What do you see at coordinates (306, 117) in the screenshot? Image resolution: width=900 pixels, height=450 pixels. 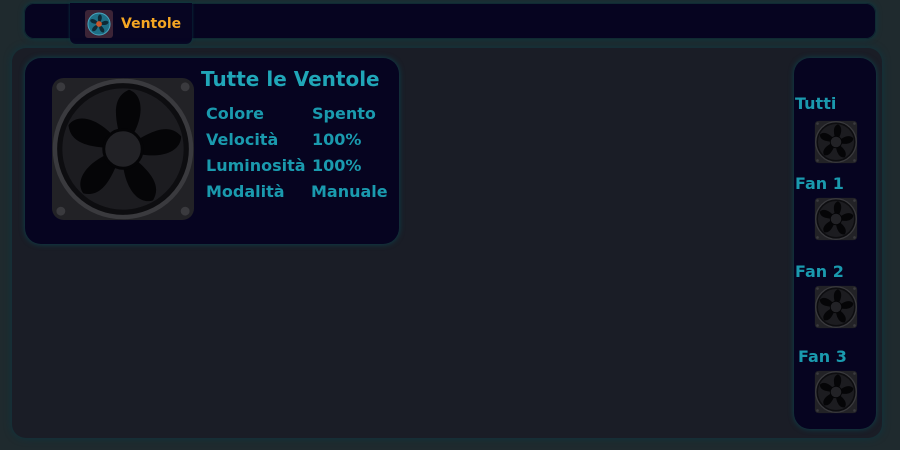 I see `property-color: Colore Spento` at bounding box center [306, 117].